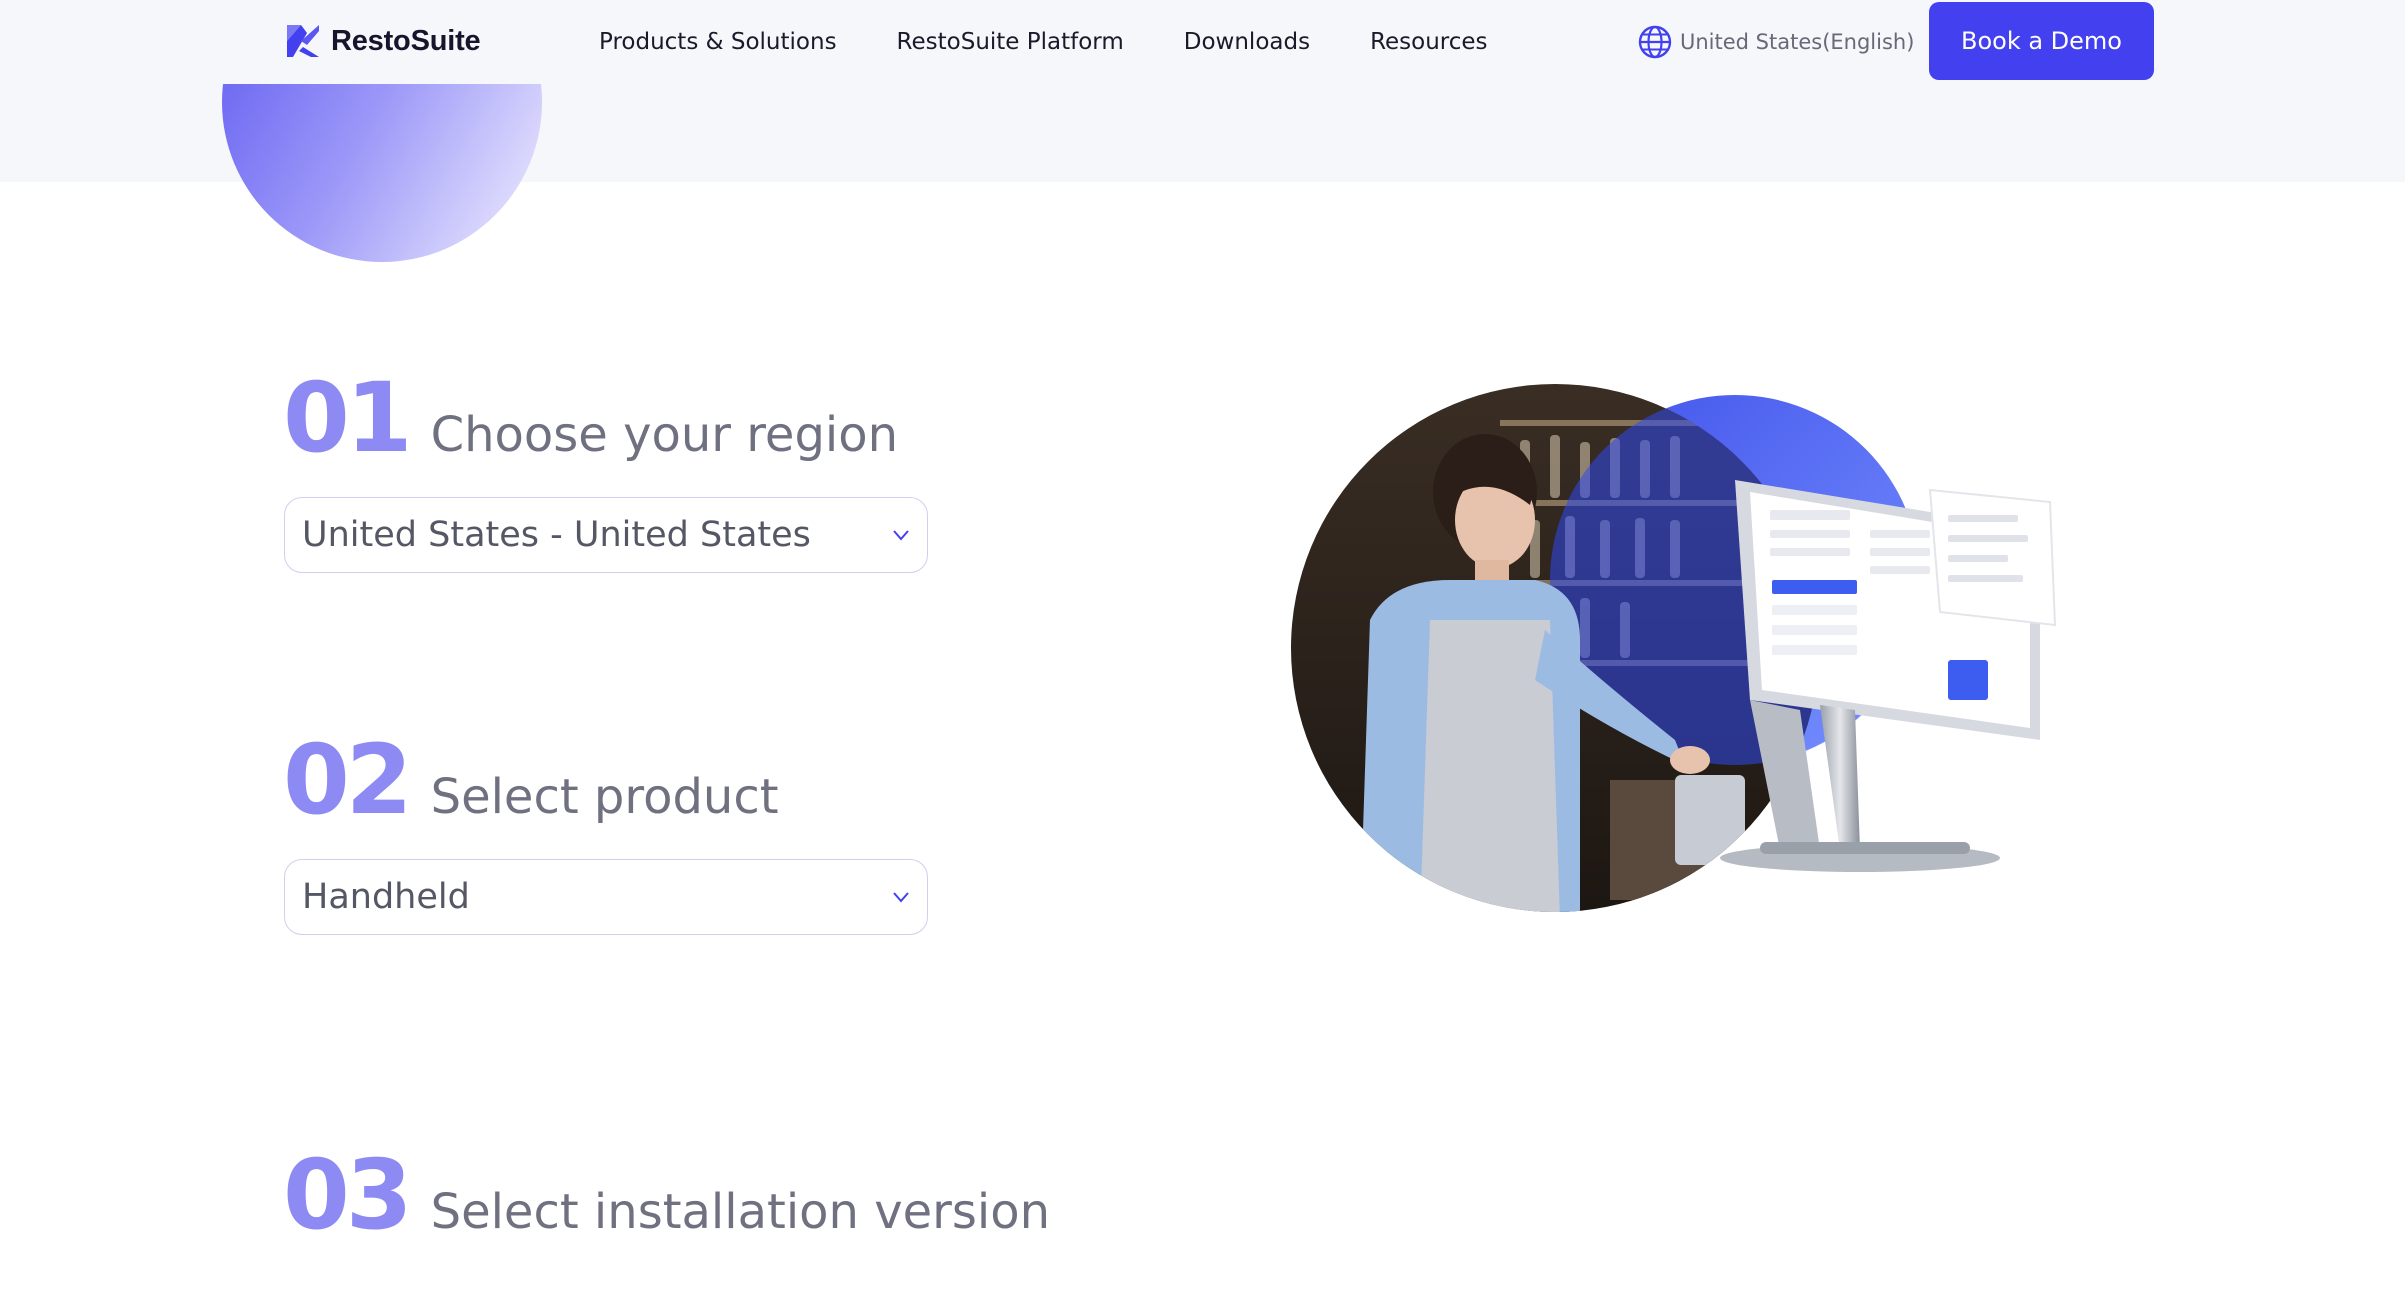 The width and height of the screenshot is (2405, 1299). What do you see at coordinates (718, 42) in the screenshot?
I see `nav-item-products-solutions: Products & Solutions` at bounding box center [718, 42].